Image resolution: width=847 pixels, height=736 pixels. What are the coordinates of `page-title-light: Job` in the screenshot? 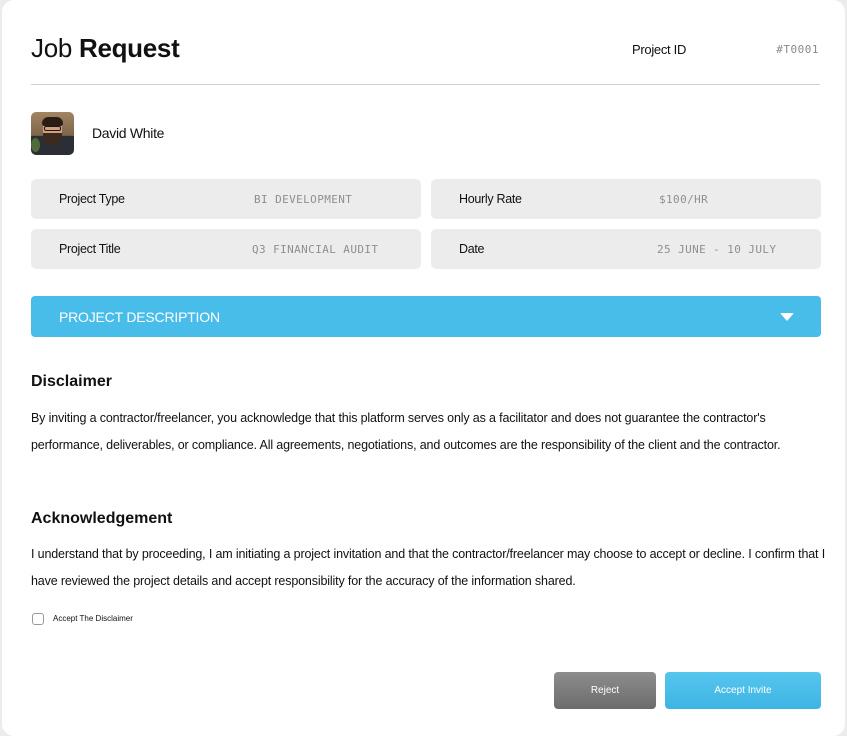 It's located at (52, 48).